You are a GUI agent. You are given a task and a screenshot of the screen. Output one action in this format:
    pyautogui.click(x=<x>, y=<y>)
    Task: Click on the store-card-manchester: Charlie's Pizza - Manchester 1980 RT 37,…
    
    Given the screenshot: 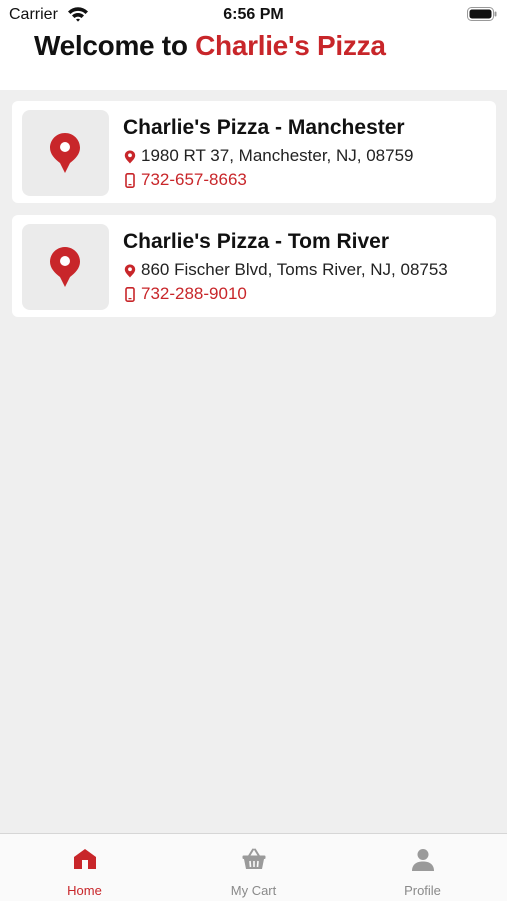 What is the action you would take?
    pyautogui.click(x=254, y=152)
    